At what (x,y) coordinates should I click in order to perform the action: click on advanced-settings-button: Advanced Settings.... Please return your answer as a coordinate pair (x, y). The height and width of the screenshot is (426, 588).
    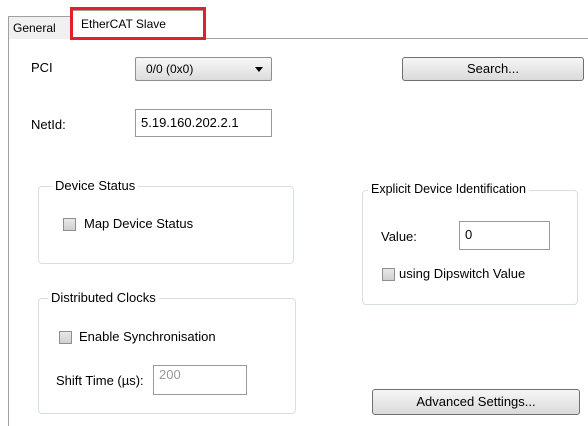
    Looking at the image, I should click on (476, 402).